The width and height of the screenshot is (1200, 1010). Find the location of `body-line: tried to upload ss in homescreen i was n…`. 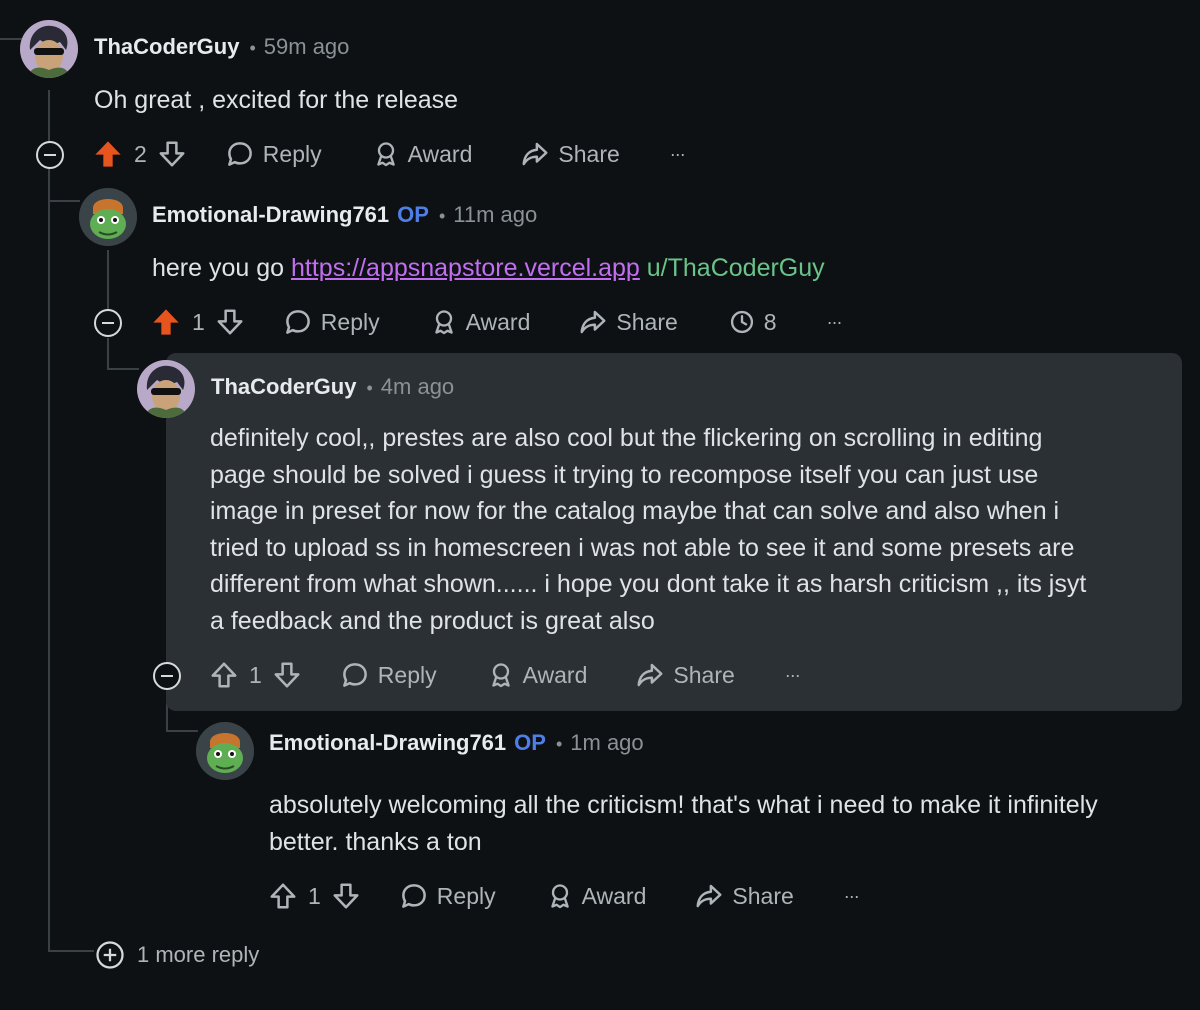

body-line: tried to upload ss in homescreen i was n… is located at coordinates (642, 547).